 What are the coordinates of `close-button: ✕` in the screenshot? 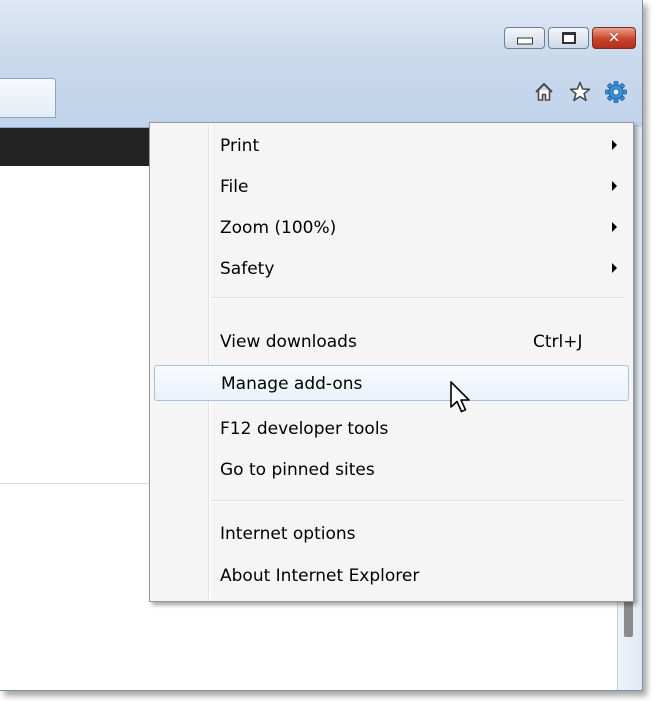 It's located at (614, 38).